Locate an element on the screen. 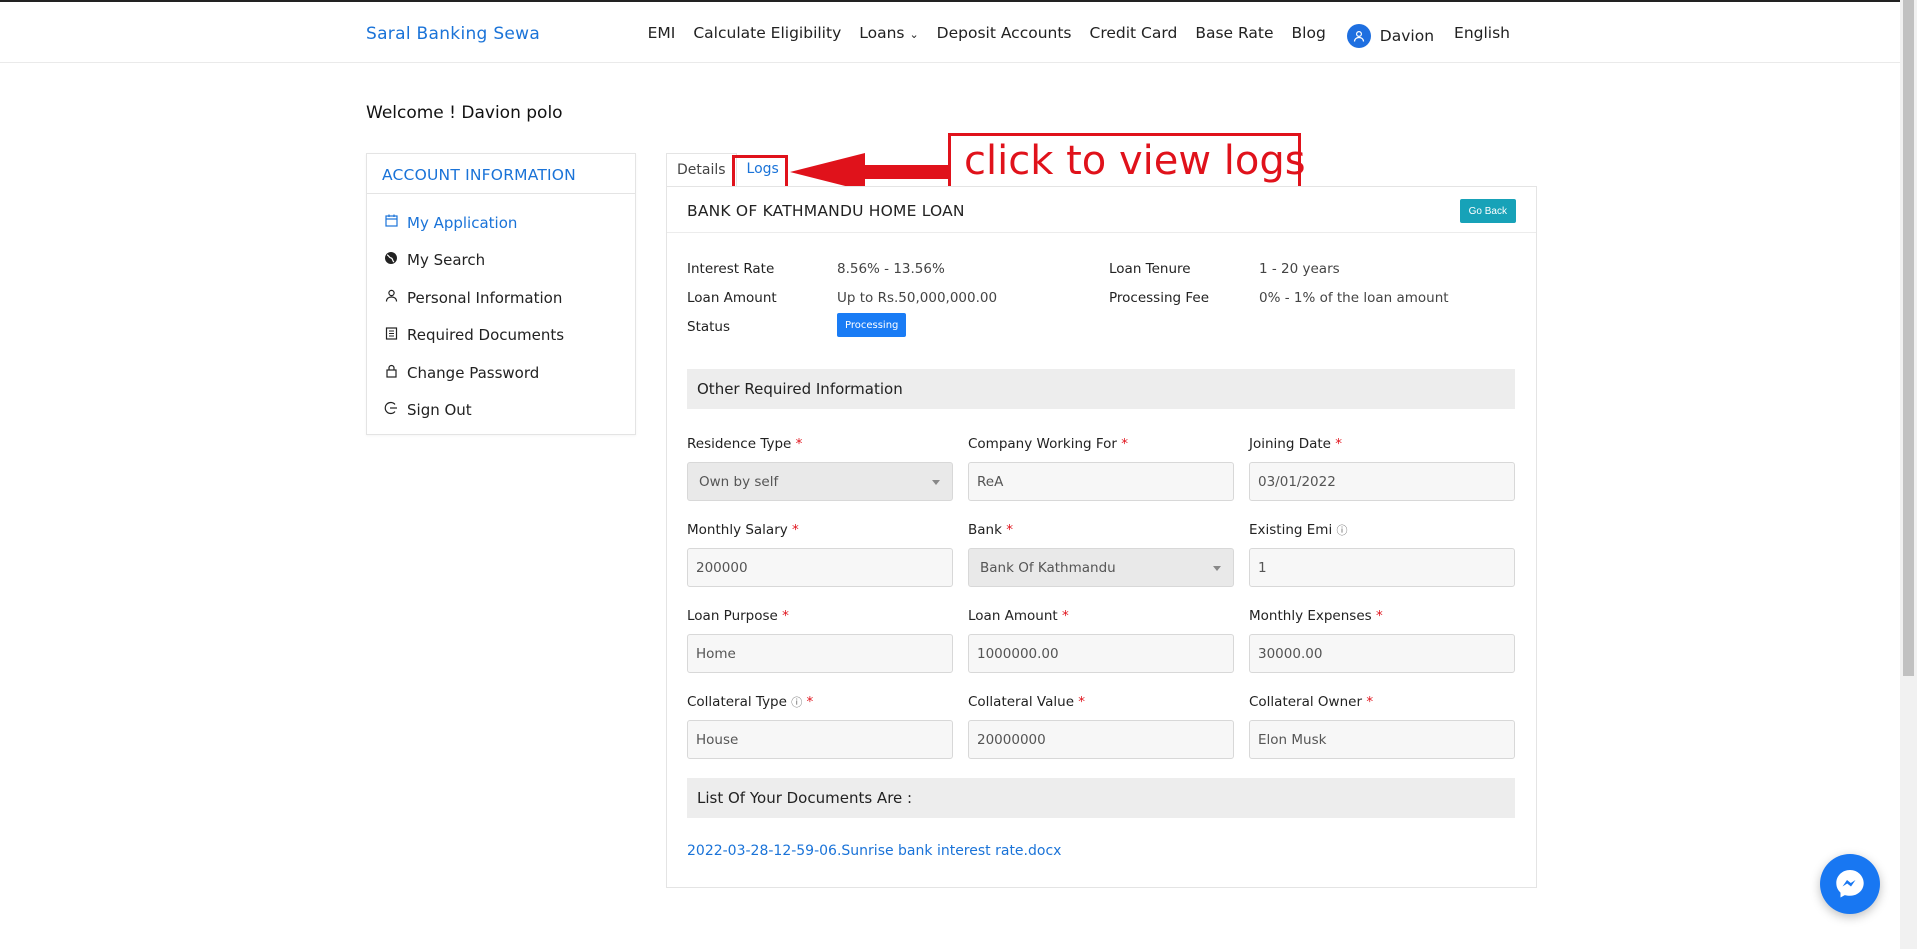 The image size is (1917, 949). logs-highlight-box is located at coordinates (760, 172).